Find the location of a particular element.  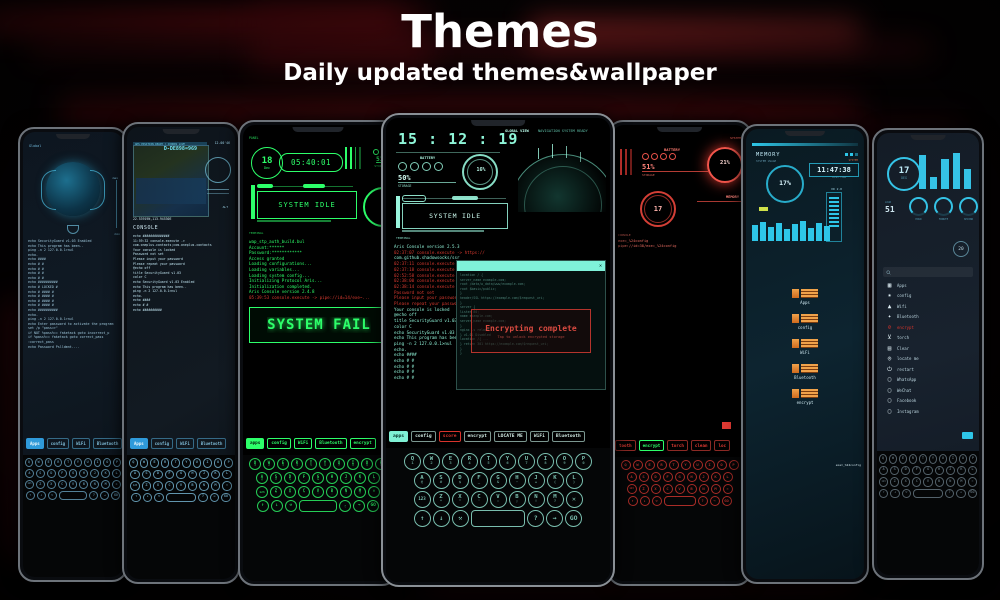

key-y: Y is located at coordinates (78, 462).